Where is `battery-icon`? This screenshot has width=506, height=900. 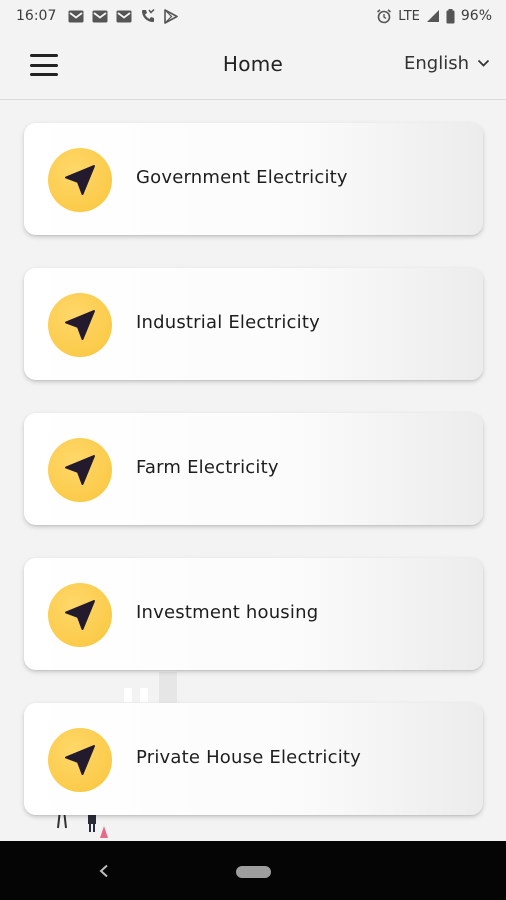
battery-icon is located at coordinates (450, 16).